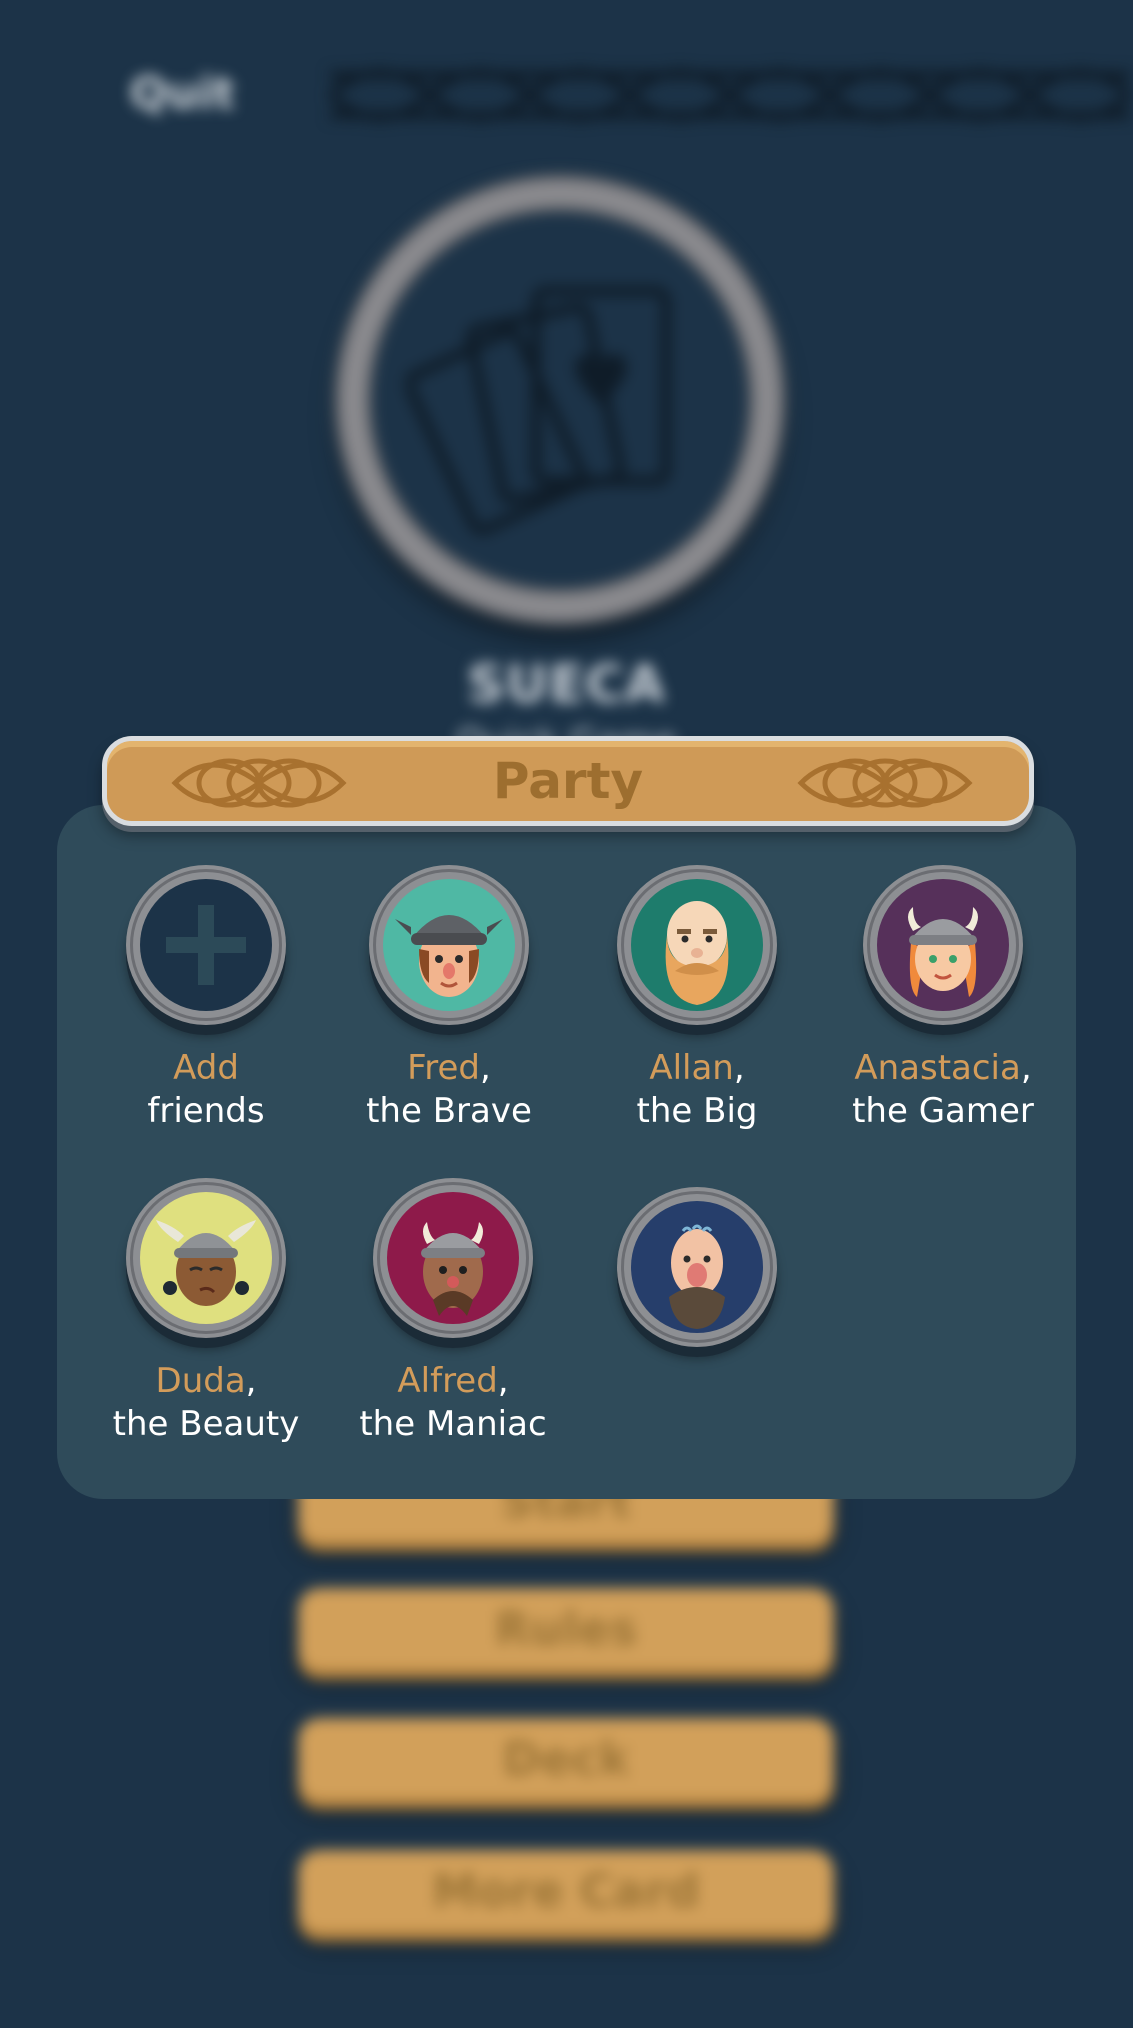  Describe the element at coordinates (566, 1629) in the screenshot. I see `rules-button: Rules` at that location.